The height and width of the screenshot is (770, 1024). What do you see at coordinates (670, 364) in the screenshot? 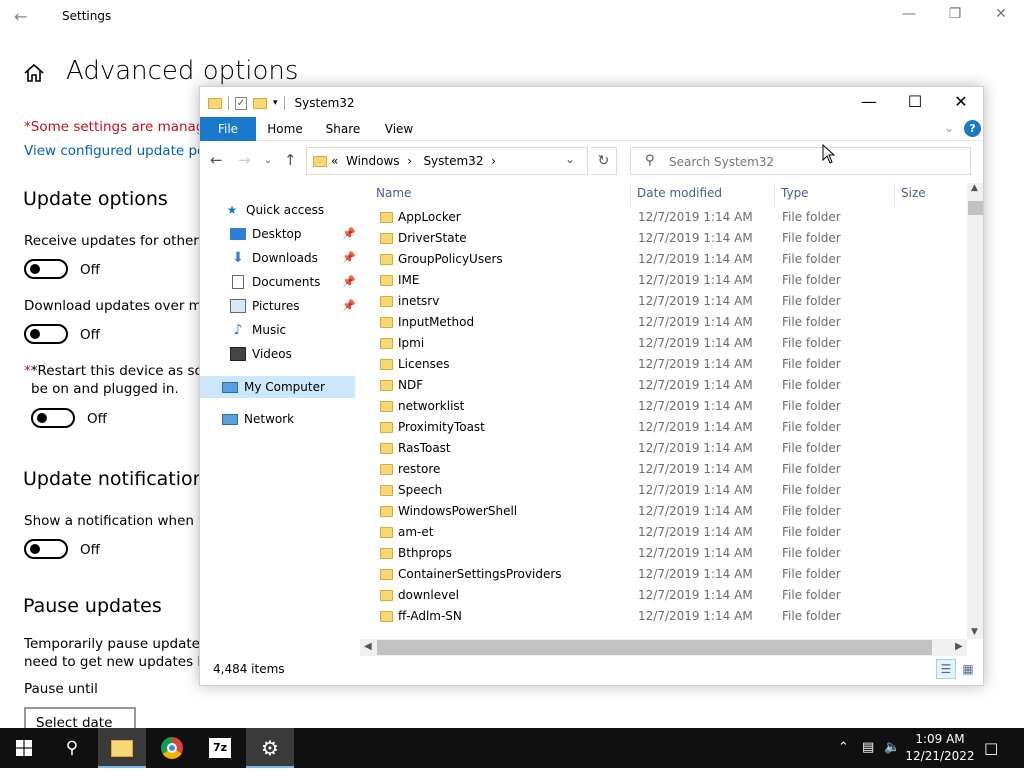
I see `table-row: Licenses 12/7/2019 1:14 AM File folder` at bounding box center [670, 364].